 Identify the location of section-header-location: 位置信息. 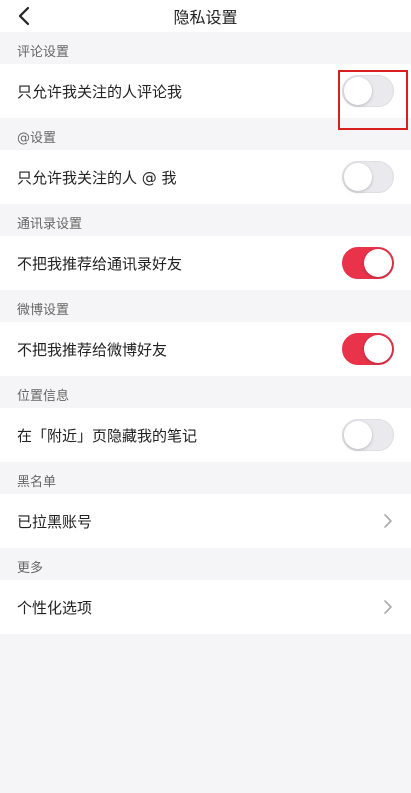
(43, 396).